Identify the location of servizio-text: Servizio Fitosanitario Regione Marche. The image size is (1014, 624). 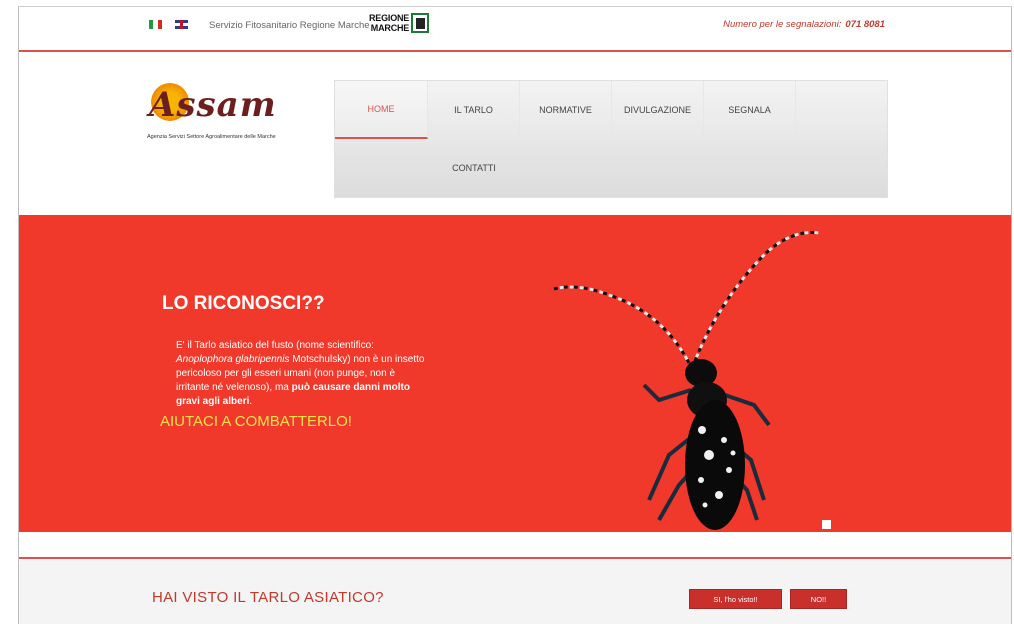
(289, 25).